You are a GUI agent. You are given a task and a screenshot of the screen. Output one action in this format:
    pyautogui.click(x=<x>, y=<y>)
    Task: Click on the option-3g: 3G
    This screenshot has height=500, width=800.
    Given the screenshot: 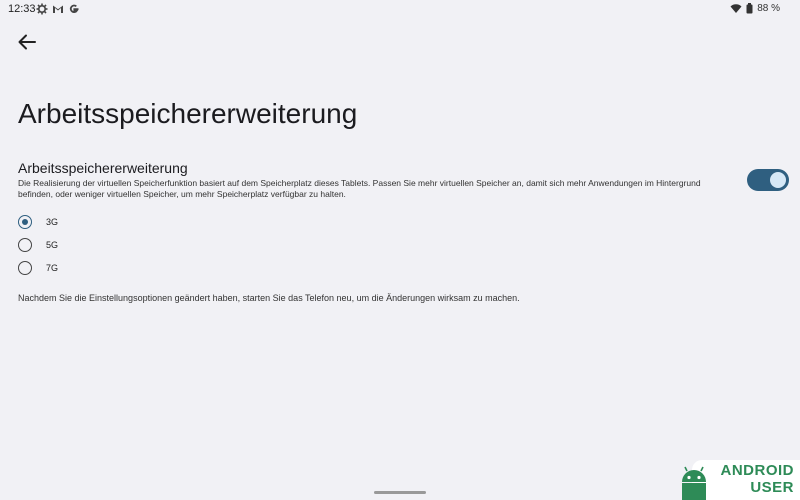 What is the action you would take?
    pyautogui.click(x=38, y=222)
    